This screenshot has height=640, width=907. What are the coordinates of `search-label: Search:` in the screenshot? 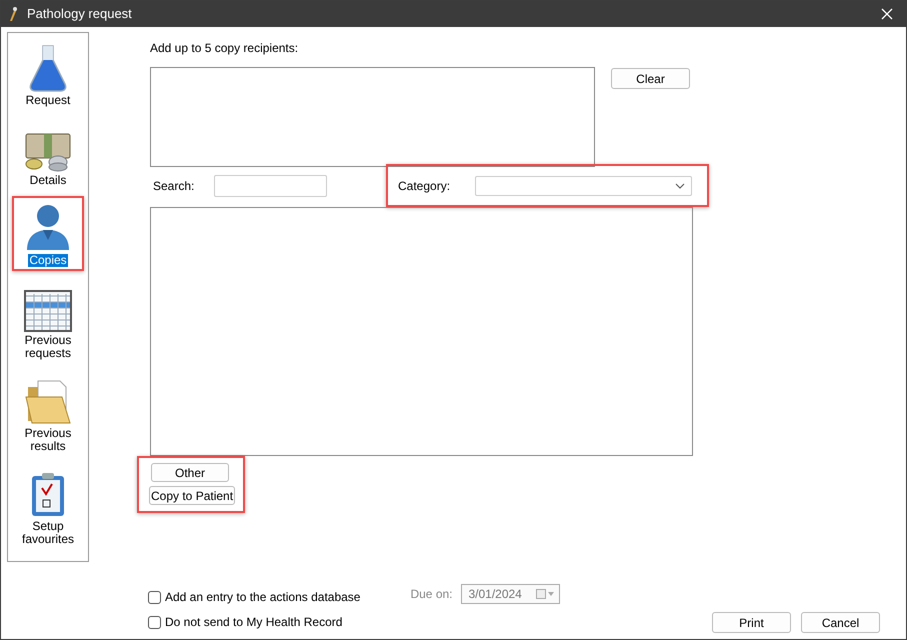 It's located at (174, 186).